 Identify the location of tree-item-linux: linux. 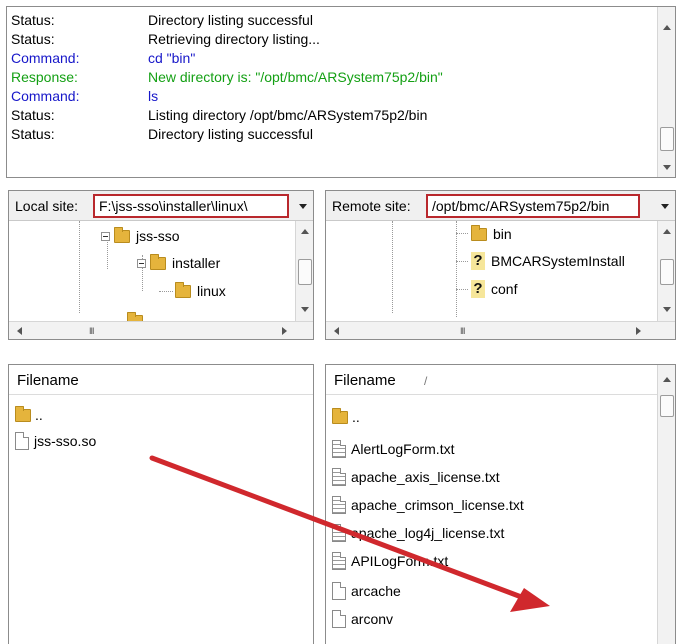
(200, 291).